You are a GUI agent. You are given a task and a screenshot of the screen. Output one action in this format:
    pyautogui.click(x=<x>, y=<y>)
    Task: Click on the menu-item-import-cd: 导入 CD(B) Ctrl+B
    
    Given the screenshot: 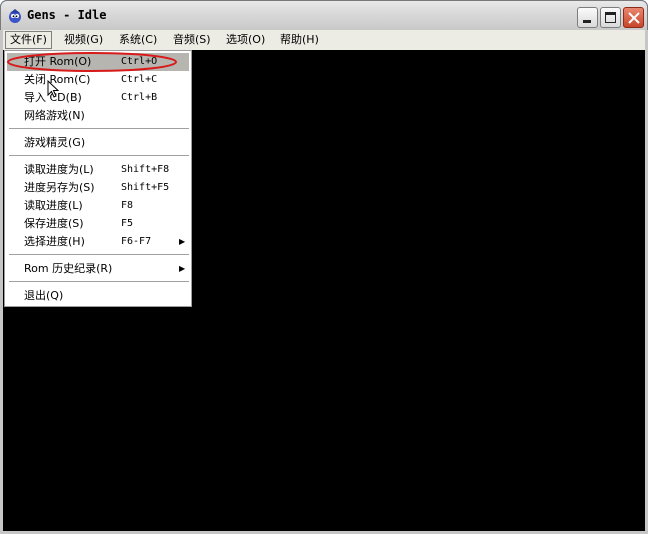 What is the action you would take?
    pyautogui.click(x=98, y=98)
    